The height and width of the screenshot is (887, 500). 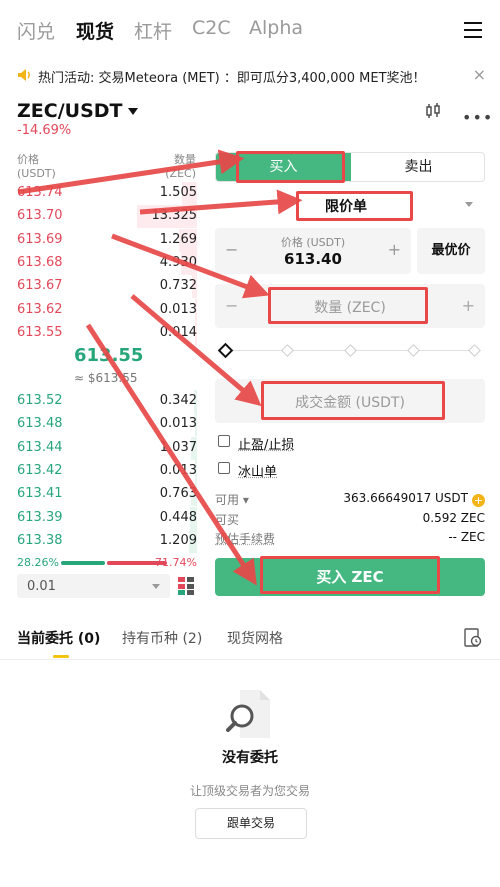 I want to click on sell-tab: 卖出, so click(x=417, y=167).